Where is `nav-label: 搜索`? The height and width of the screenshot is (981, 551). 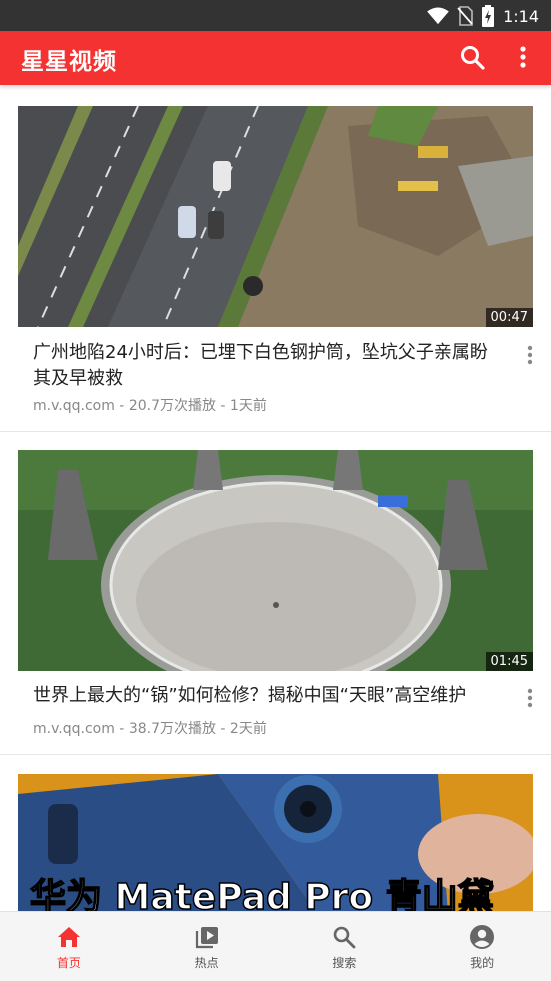
nav-label: 搜索 is located at coordinates (344, 963).